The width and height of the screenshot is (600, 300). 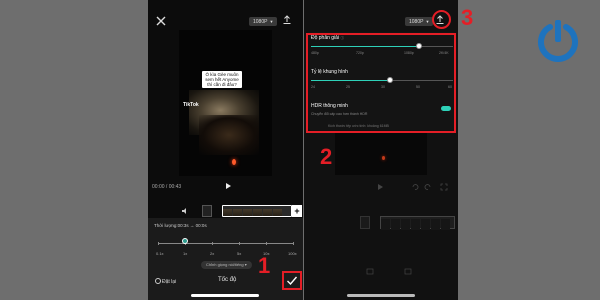 I want to click on annotation-step-1: 1, so click(x=264, y=265).